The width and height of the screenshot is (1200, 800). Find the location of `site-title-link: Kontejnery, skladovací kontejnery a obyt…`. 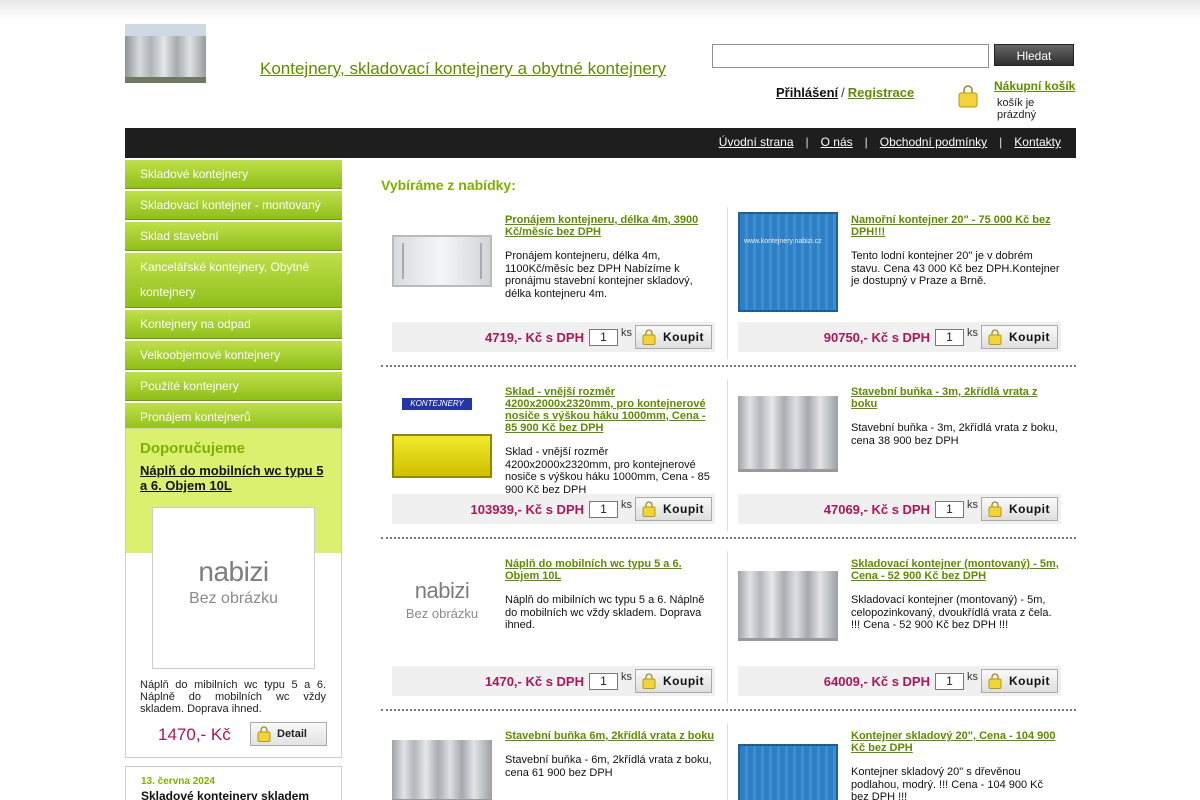

site-title-link: Kontejnery, skladovací kontejnery a obyt… is located at coordinates (463, 69).